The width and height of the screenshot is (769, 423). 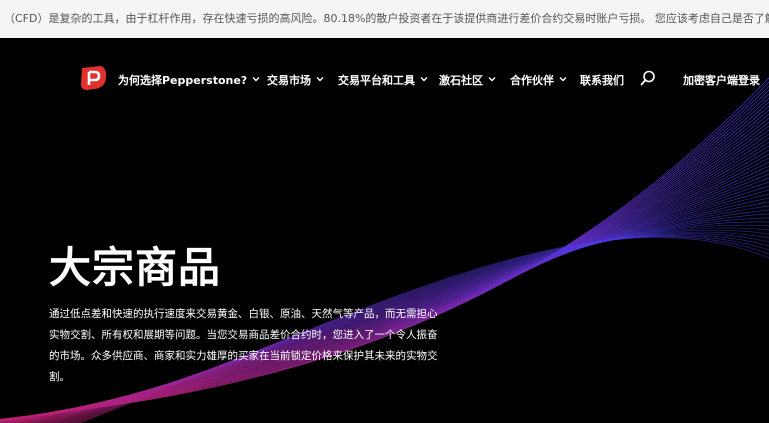 I want to click on search-icon, so click(x=648, y=78).